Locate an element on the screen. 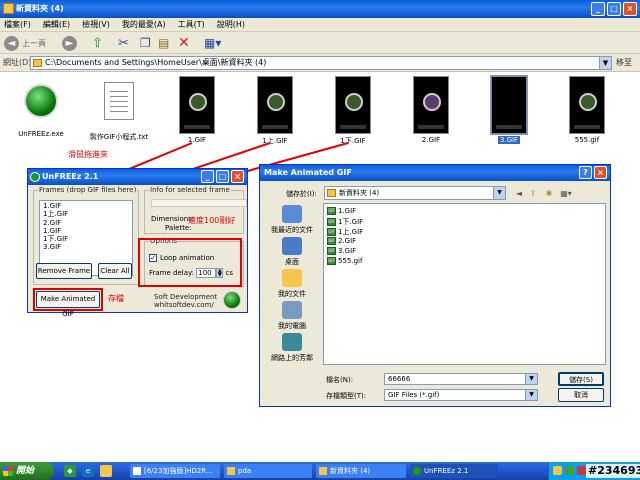  views-menu-icon: ▦▾ is located at coordinates (566, 193).